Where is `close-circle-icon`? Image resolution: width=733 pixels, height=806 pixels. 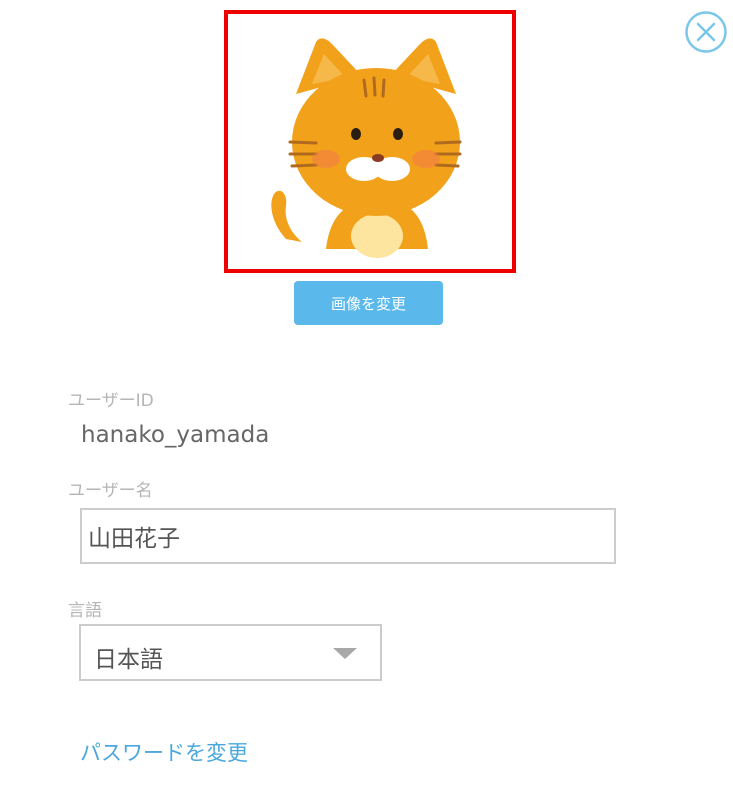 close-circle-icon is located at coordinates (706, 32).